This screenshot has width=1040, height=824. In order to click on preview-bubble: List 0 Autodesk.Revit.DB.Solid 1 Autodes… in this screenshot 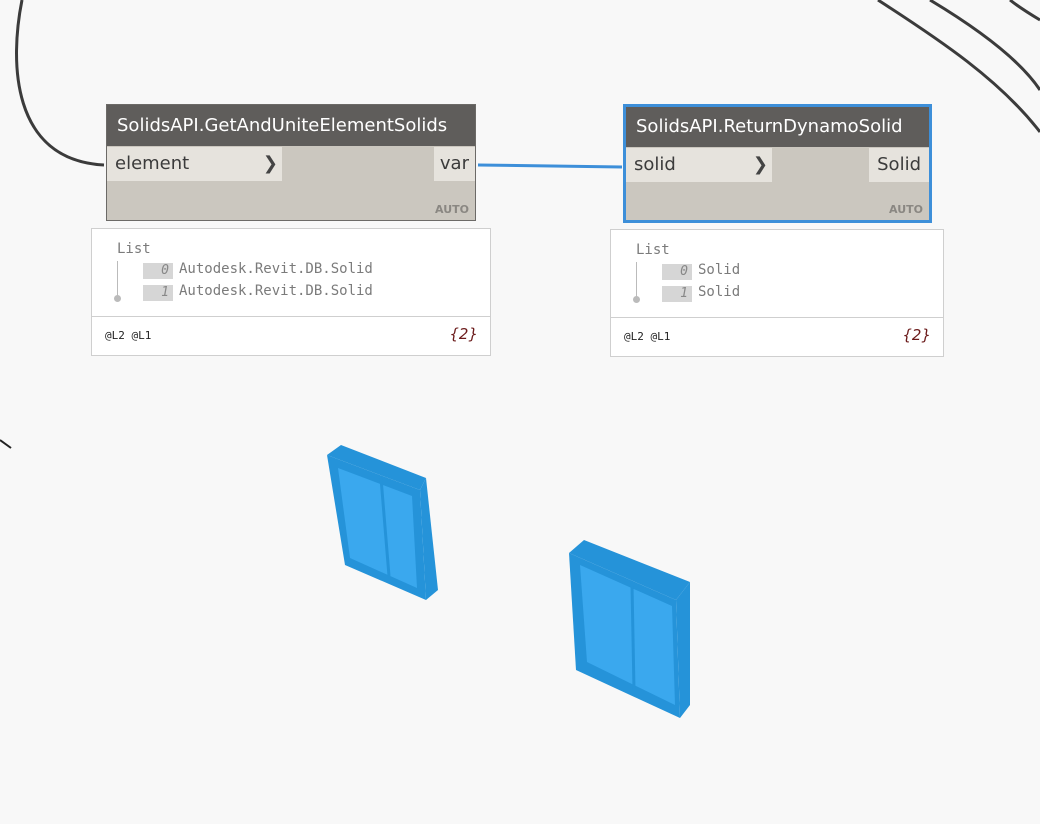, I will do `click(291, 292)`.